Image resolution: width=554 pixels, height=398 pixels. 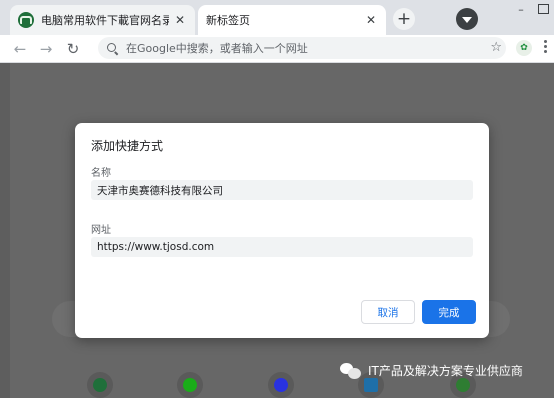 I want to click on tab-strip: 电脑常用软件下載官网名录|聊 ✕ 新标签页 ✕ + –, so click(x=277, y=17).